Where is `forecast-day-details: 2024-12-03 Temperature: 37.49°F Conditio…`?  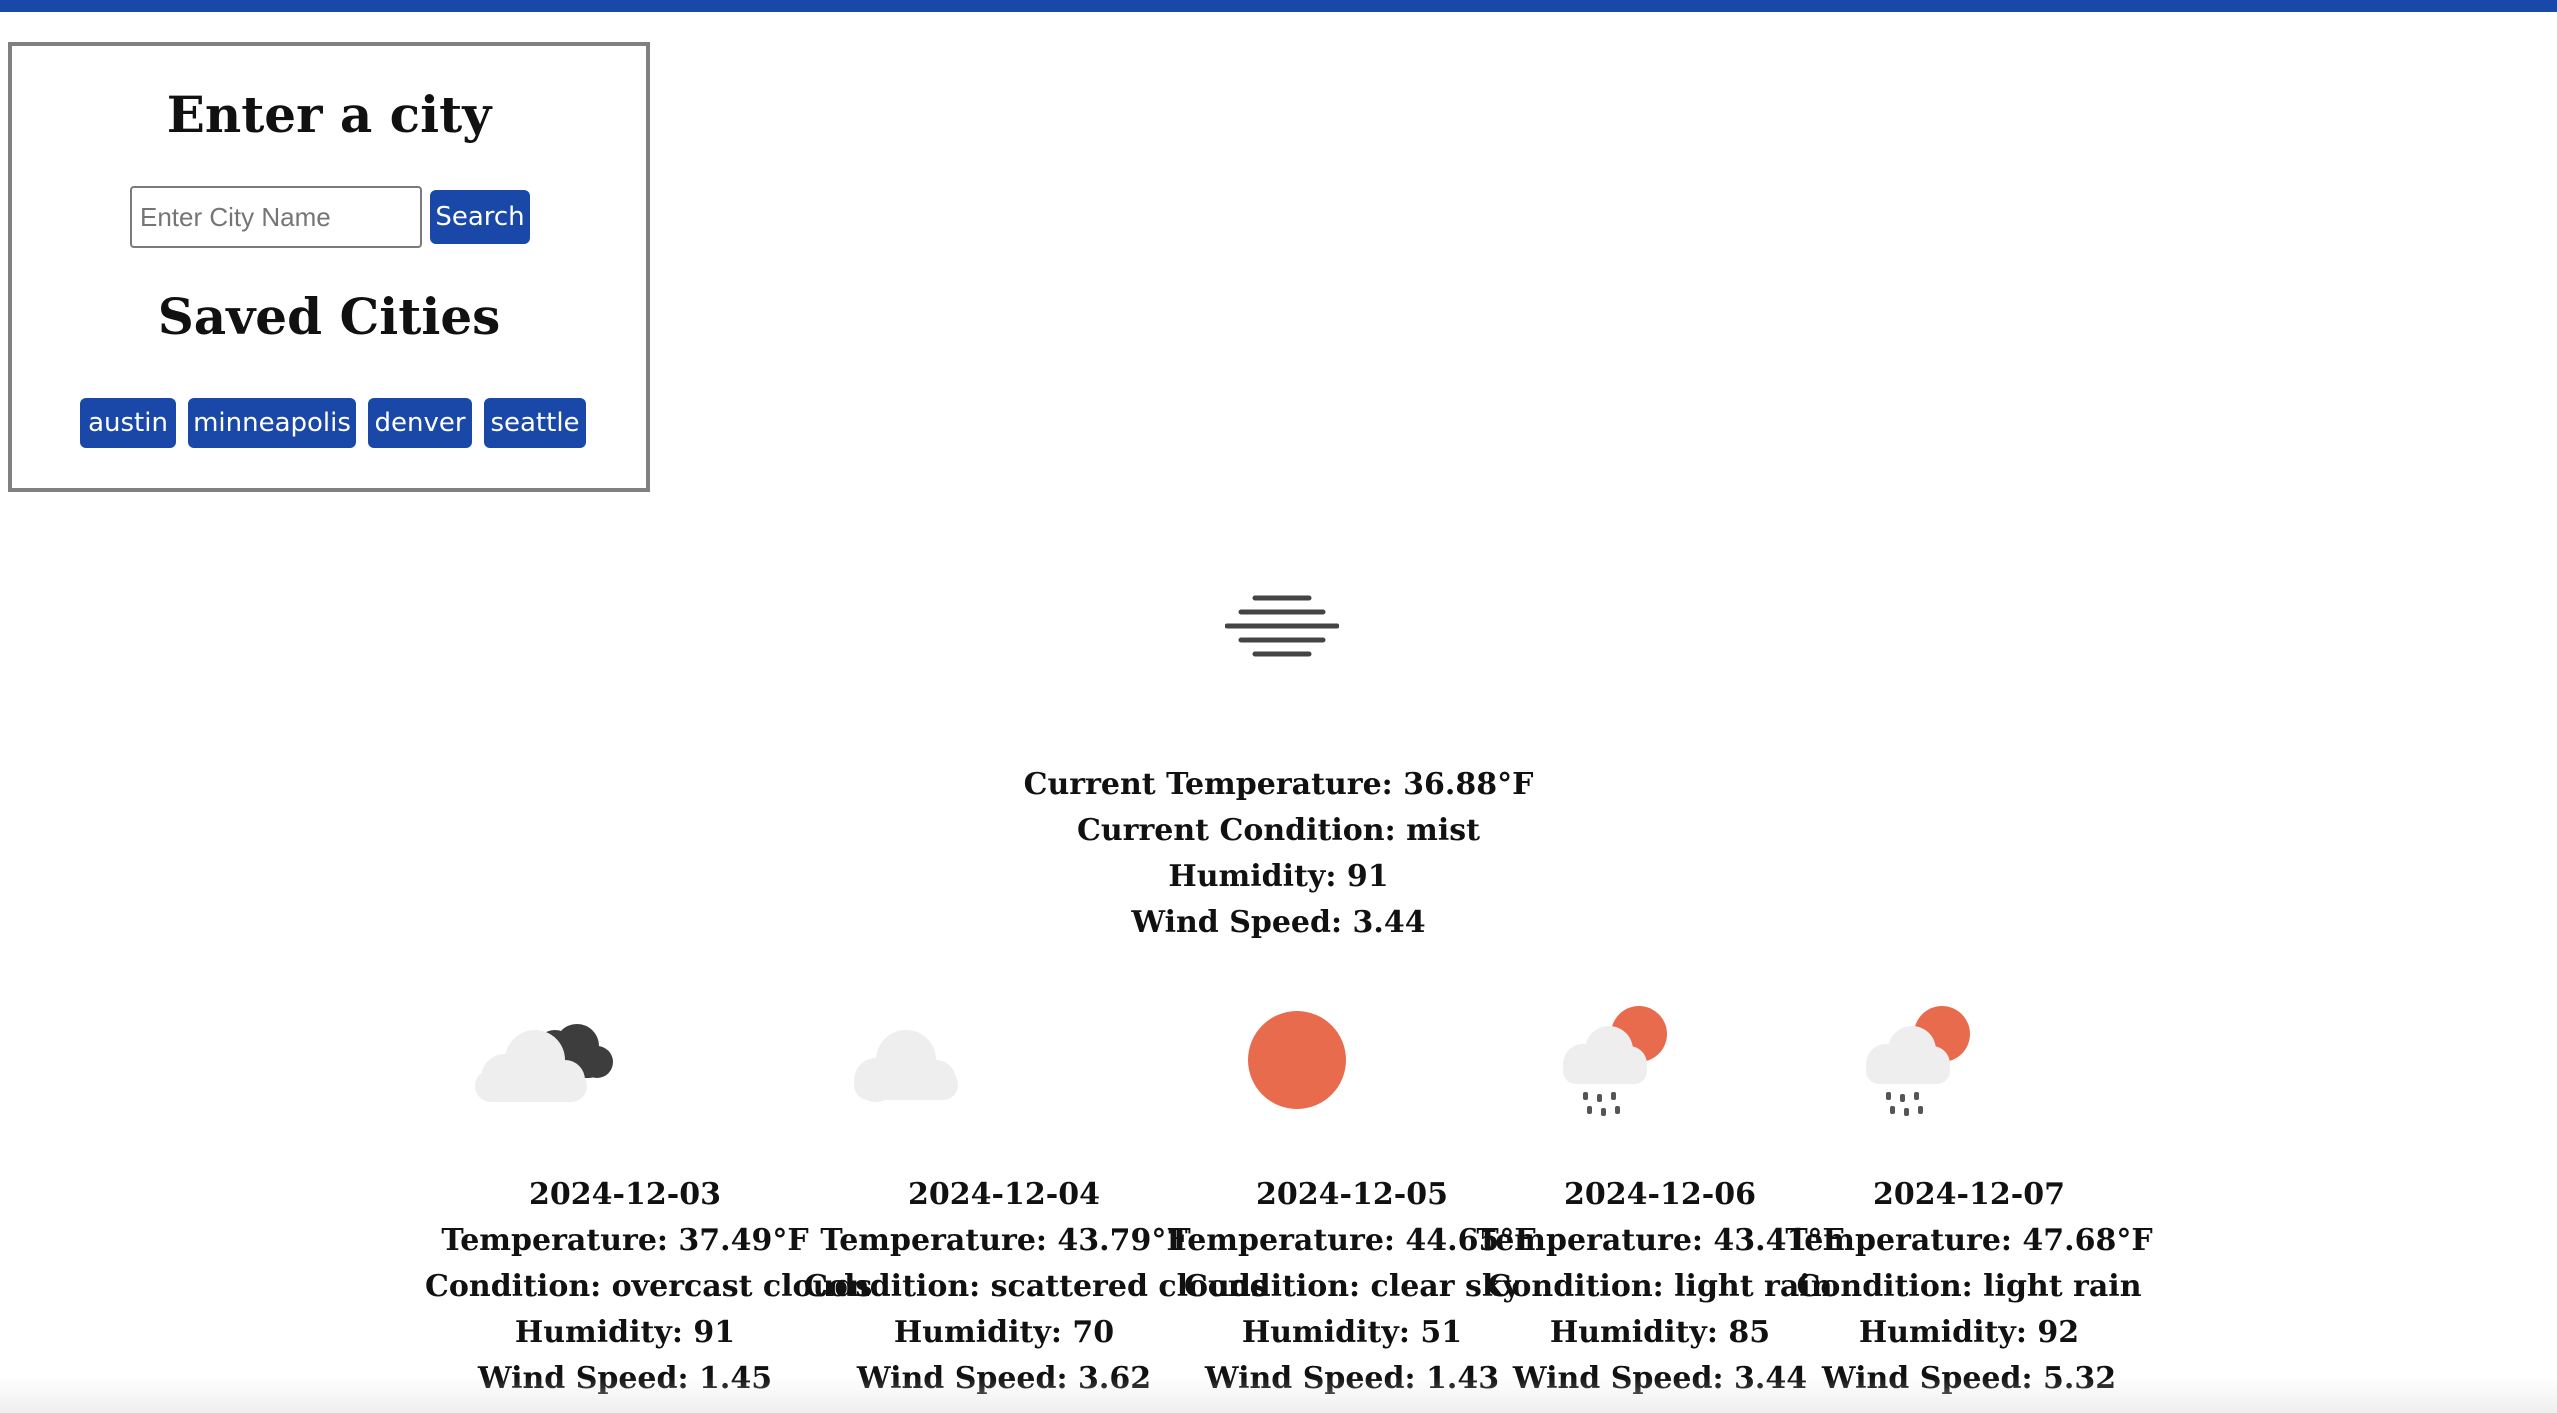 forecast-day-details: 2024-12-03 Temperature: 37.49°F Conditio… is located at coordinates (649, 1287).